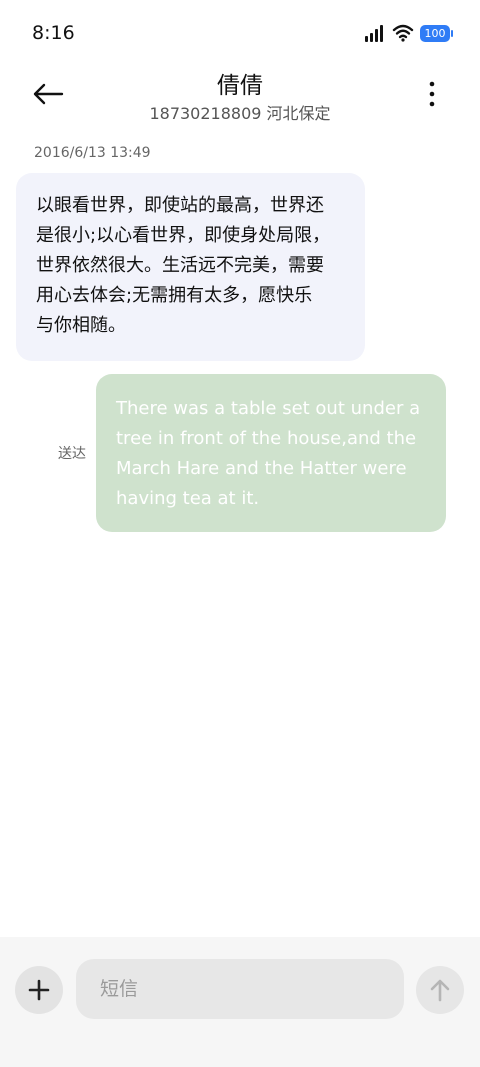  I want to click on message-input, so click(240, 989).